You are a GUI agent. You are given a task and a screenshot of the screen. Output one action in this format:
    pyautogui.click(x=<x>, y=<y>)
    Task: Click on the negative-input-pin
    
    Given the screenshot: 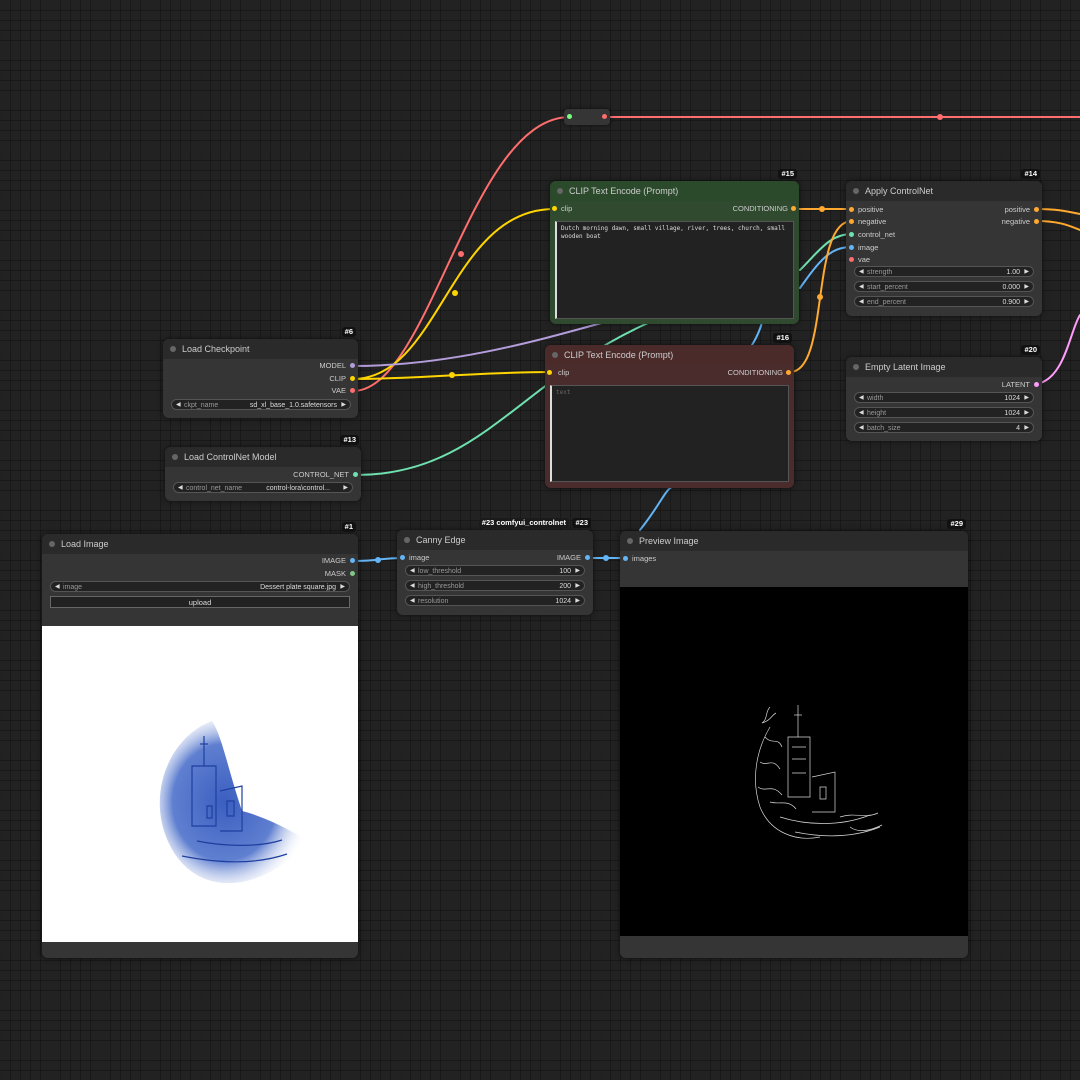 What is the action you would take?
    pyautogui.click(x=851, y=221)
    